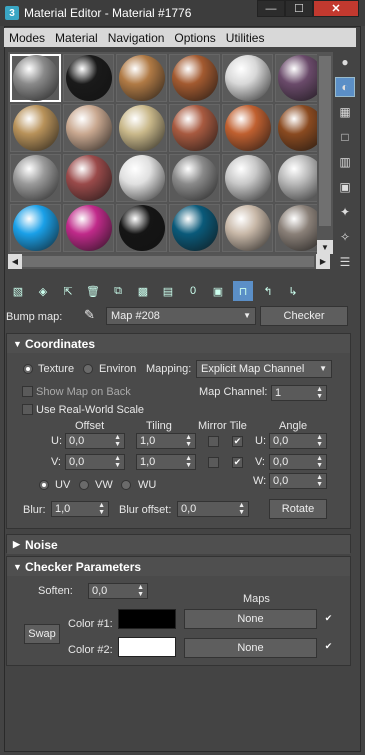 The width and height of the screenshot is (365, 755). What do you see at coordinates (27, 409) in the screenshot?
I see `real-world-scale-checkbox` at bounding box center [27, 409].